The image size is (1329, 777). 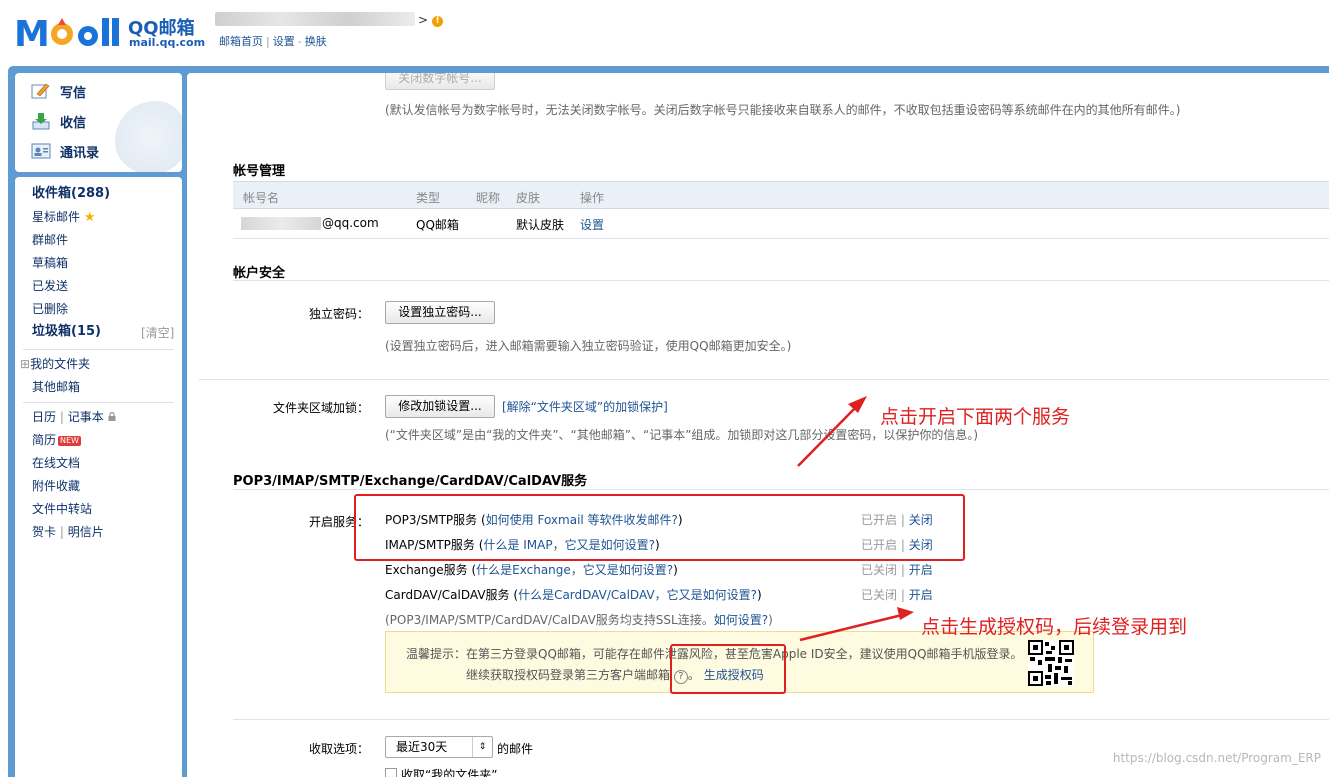 What do you see at coordinates (56, 486) in the screenshot?
I see `sidebar-item-attachments: 附件收藏` at bounding box center [56, 486].